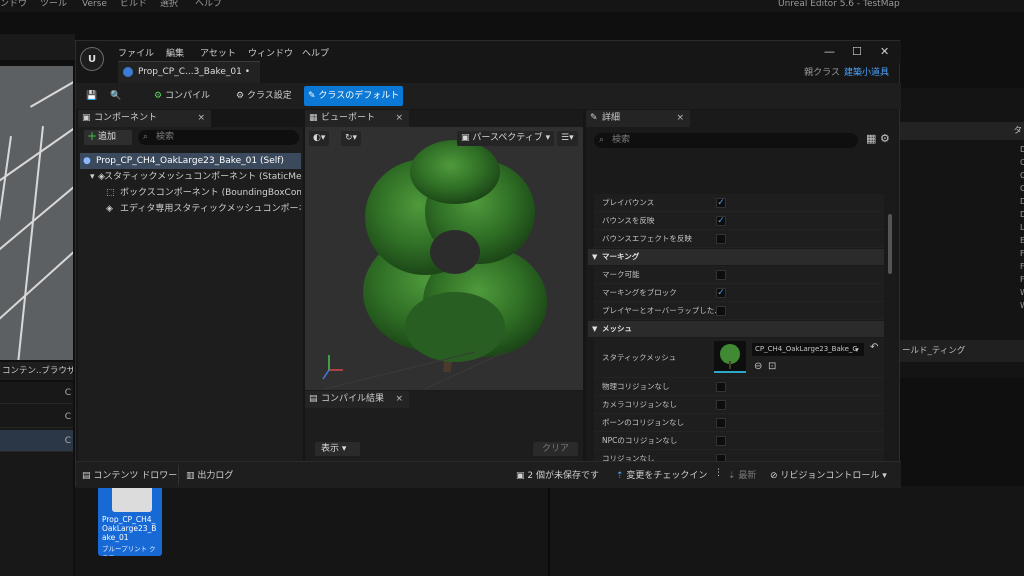 This screenshot has width=1024, height=576. I want to click on camera-speed-button: ↻▾, so click(351, 138).